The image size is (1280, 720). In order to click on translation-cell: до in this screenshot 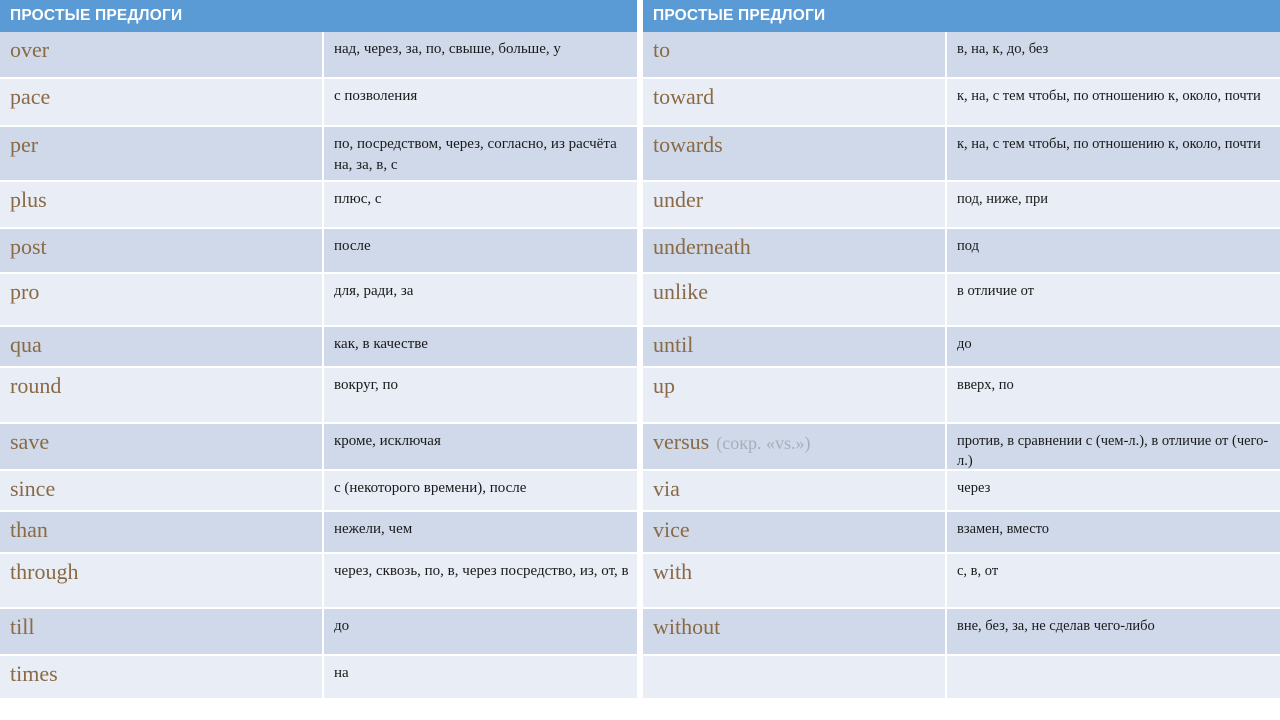, I will do `click(1112, 346)`.